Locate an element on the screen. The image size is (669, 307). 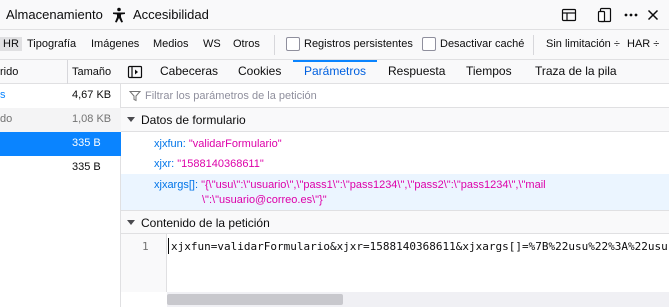
throttling-select: Sin limitación ÷ is located at coordinates (583, 44).